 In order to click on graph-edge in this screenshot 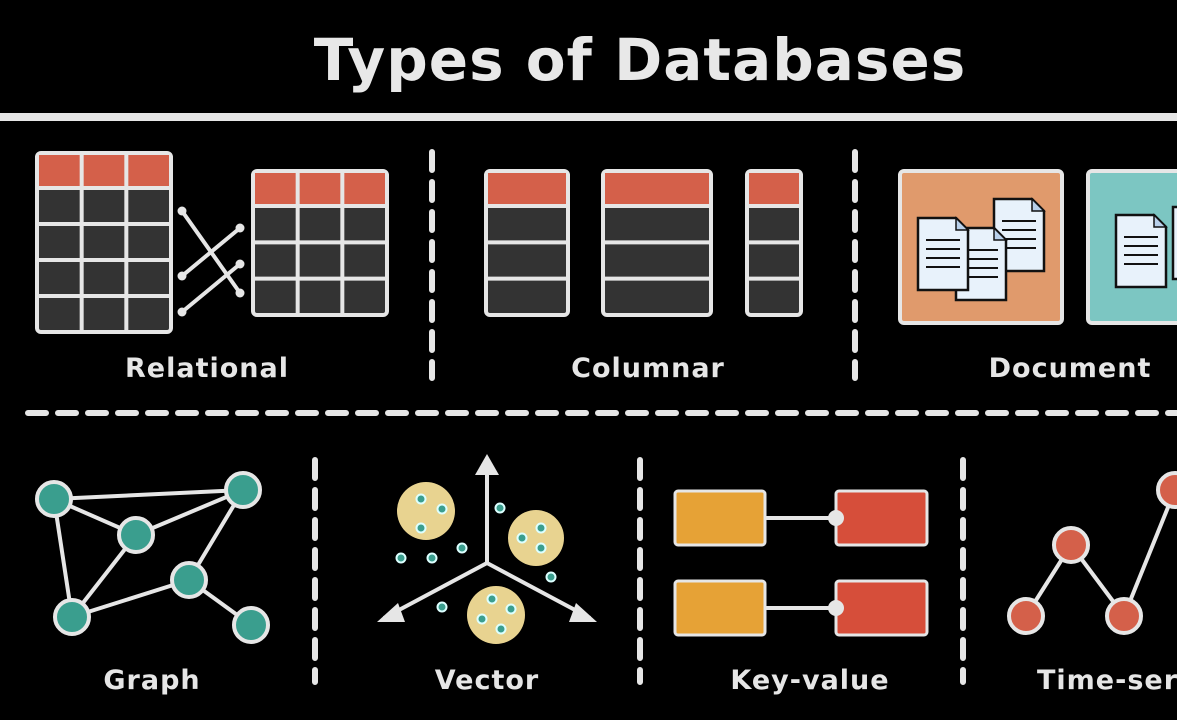, I will do `click(148, 494)`.